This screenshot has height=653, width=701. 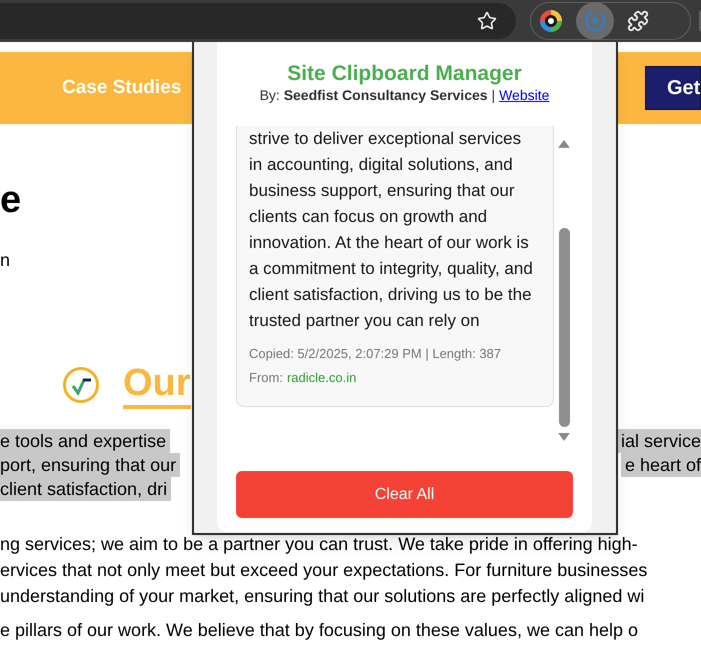 I want to click on website-link: Website, so click(x=524, y=95).